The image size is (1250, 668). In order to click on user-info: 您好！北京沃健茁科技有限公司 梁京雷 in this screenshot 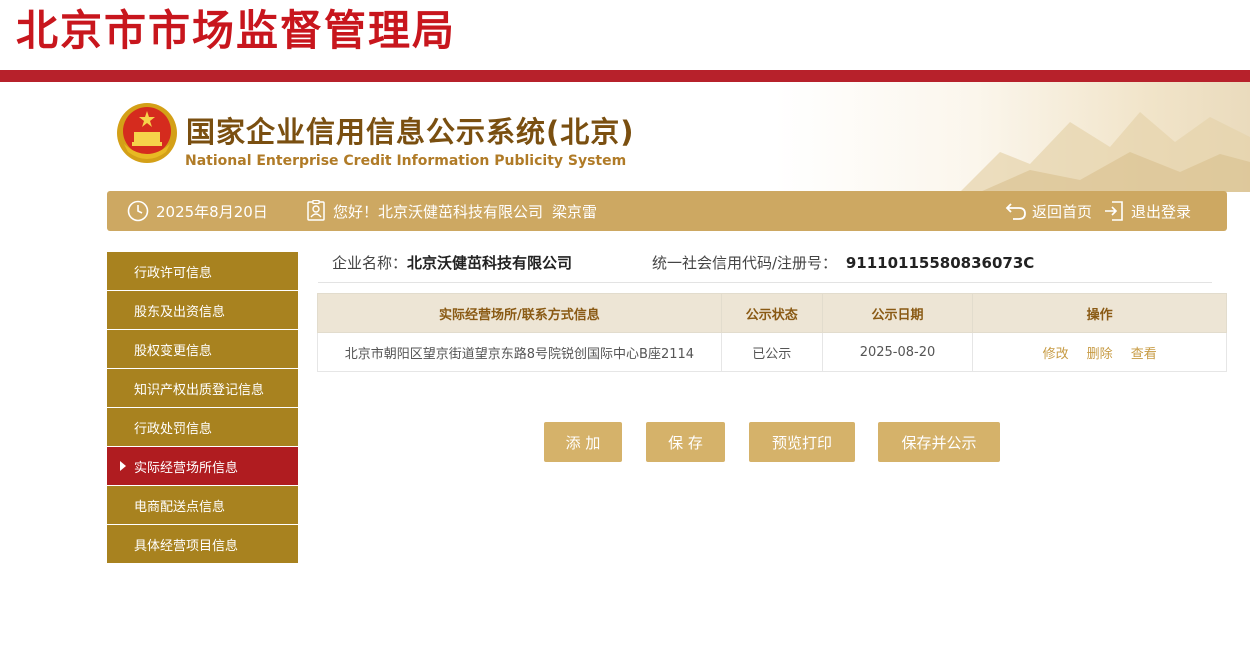, I will do `click(451, 211)`.